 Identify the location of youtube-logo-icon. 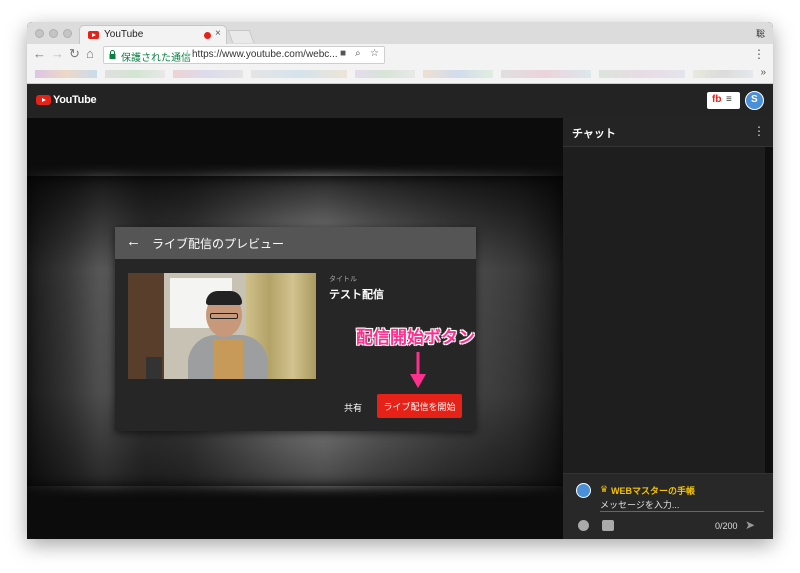
(43, 100).